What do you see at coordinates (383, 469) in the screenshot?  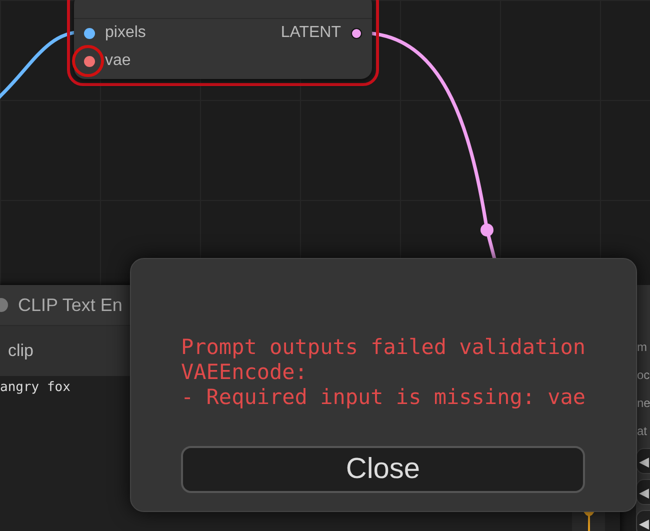 I see `close-button: Close` at bounding box center [383, 469].